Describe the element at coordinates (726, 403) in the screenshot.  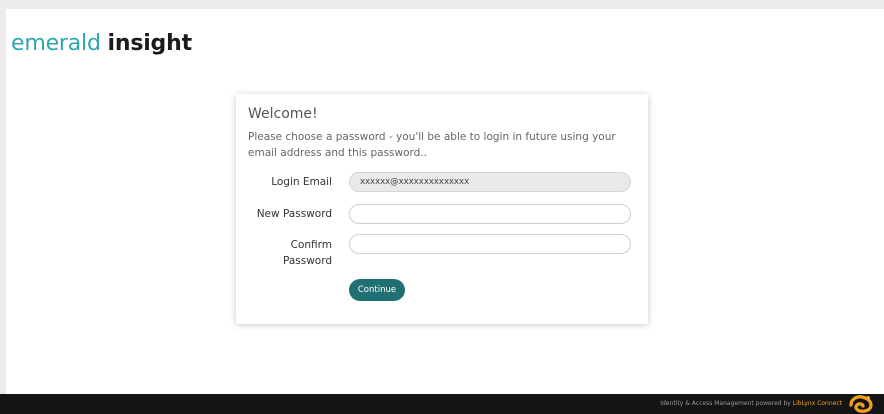
I see `footer-credit-prefix: Identity & Access Management powered by` at that location.